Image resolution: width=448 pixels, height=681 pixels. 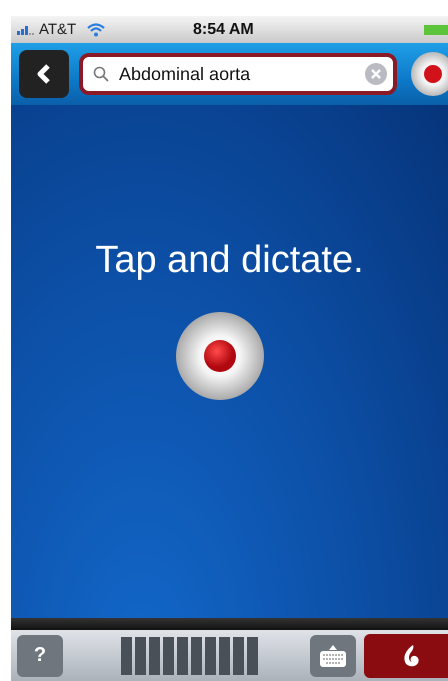 What do you see at coordinates (96, 29) in the screenshot?
I see `wifi-icon` at bounding box center [96, 29].